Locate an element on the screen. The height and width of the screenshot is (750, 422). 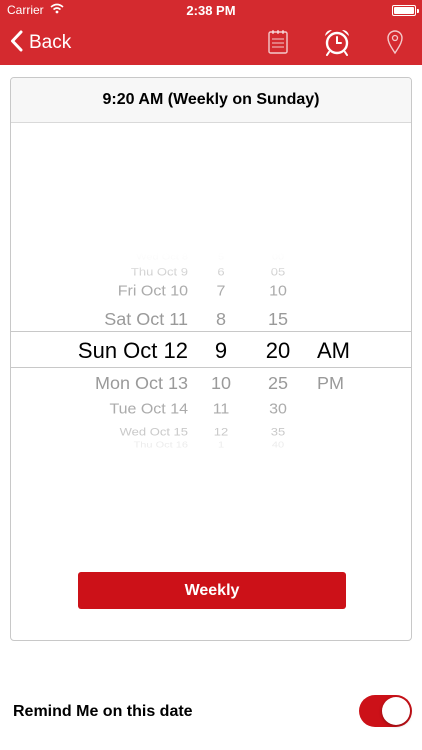
picker-date-option: Tue Oct 14 is located at coordinates (119, 410).